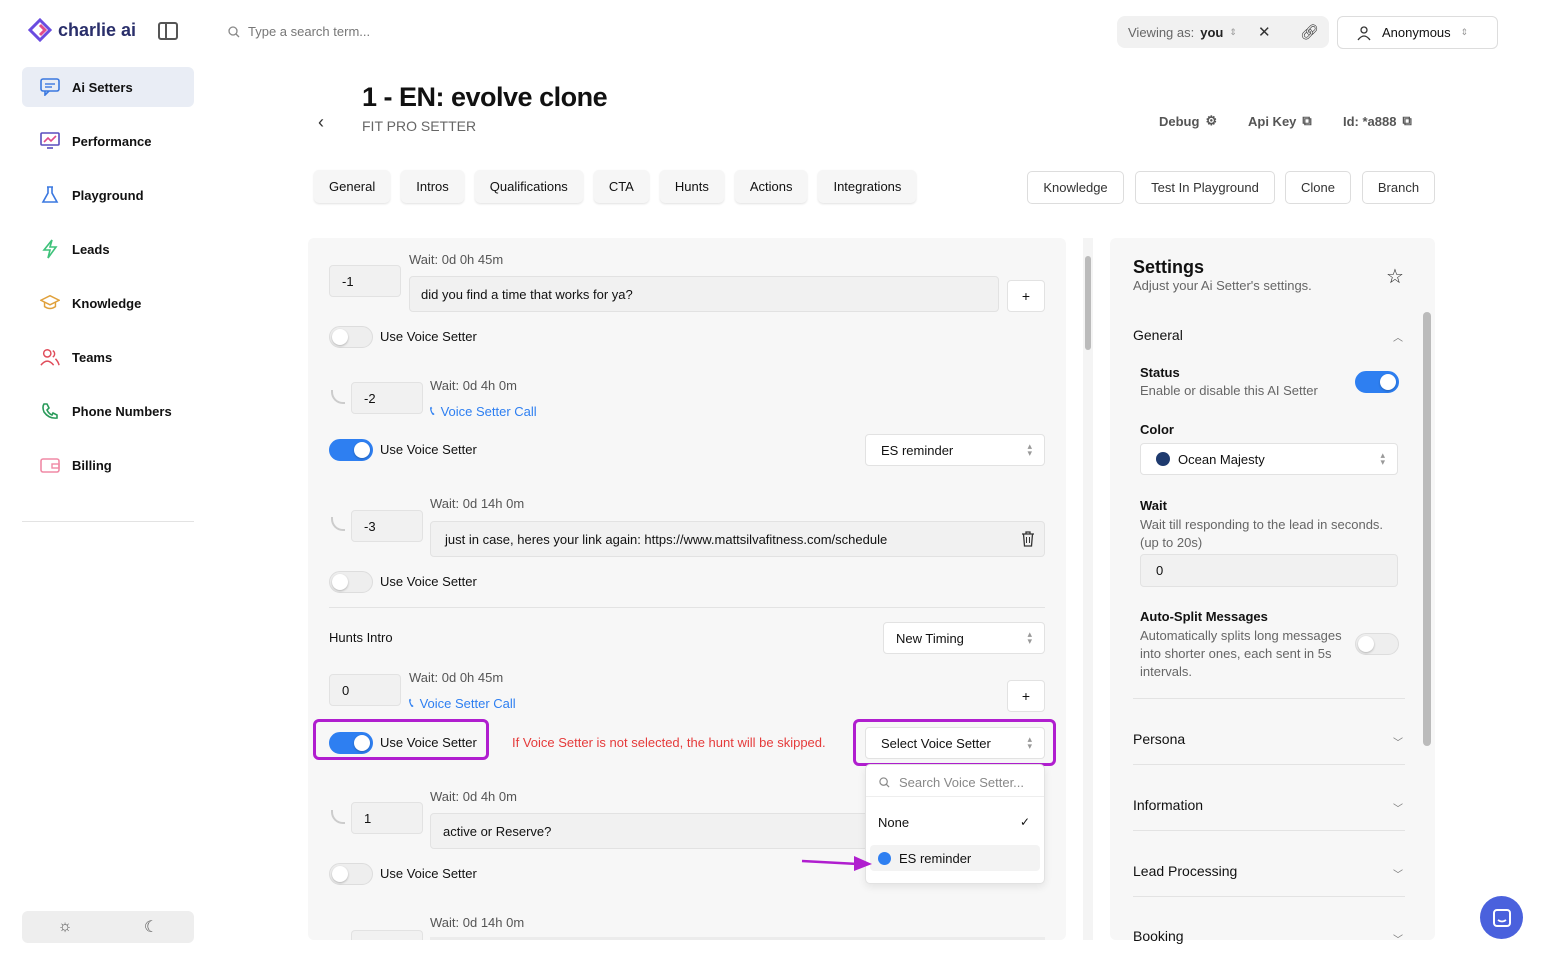 The image size is (1541, 958). I want to click on sidebar-item-ai-setters: Ai Setters, so click(108, 87).